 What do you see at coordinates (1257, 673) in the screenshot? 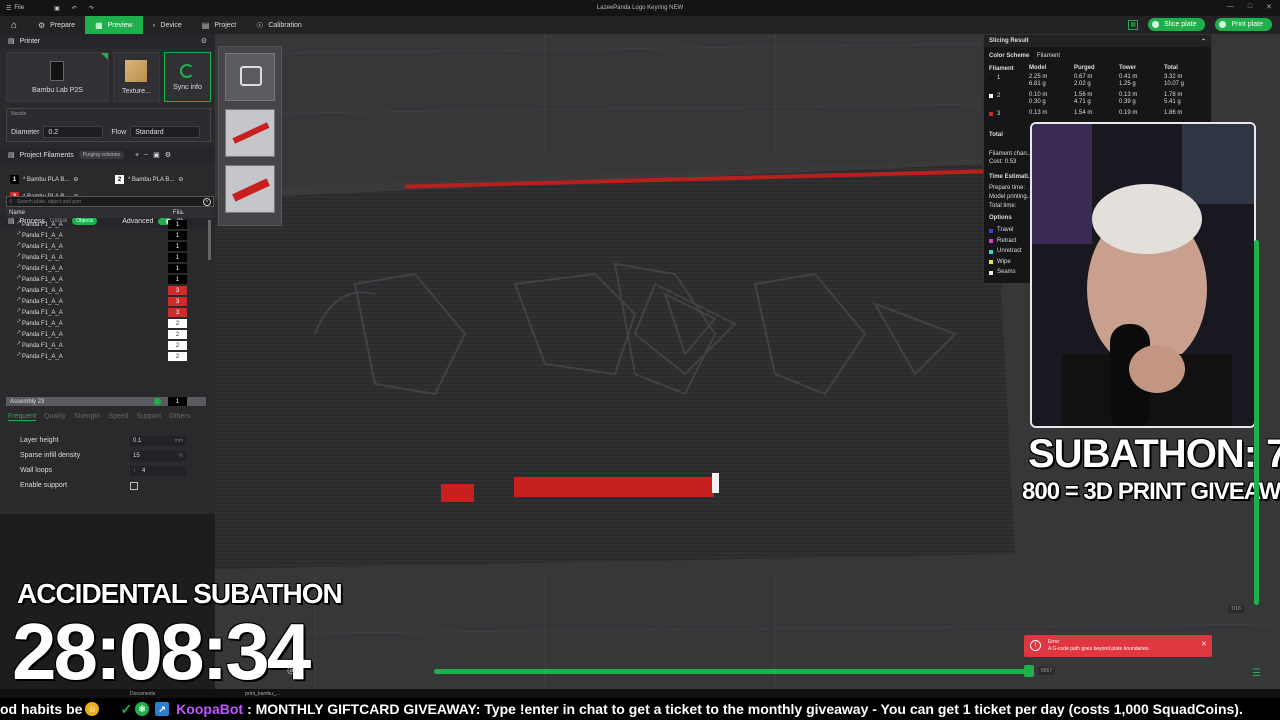
I see `layers-icon: ☰` at bounding box center [1257, 673].